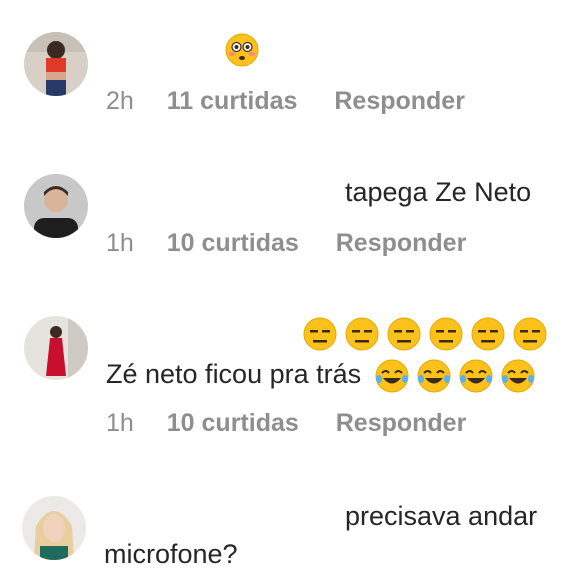  I want to click on comment-text-line2: microfone?, so click(171, 554).